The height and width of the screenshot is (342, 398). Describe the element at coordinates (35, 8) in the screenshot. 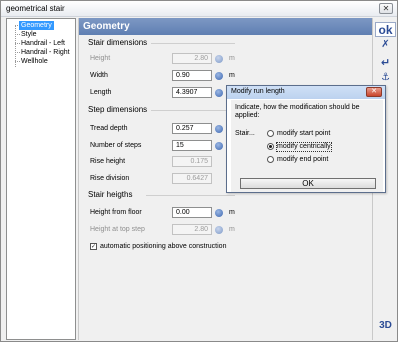

I see `window-title: geometrical stair` at that location.